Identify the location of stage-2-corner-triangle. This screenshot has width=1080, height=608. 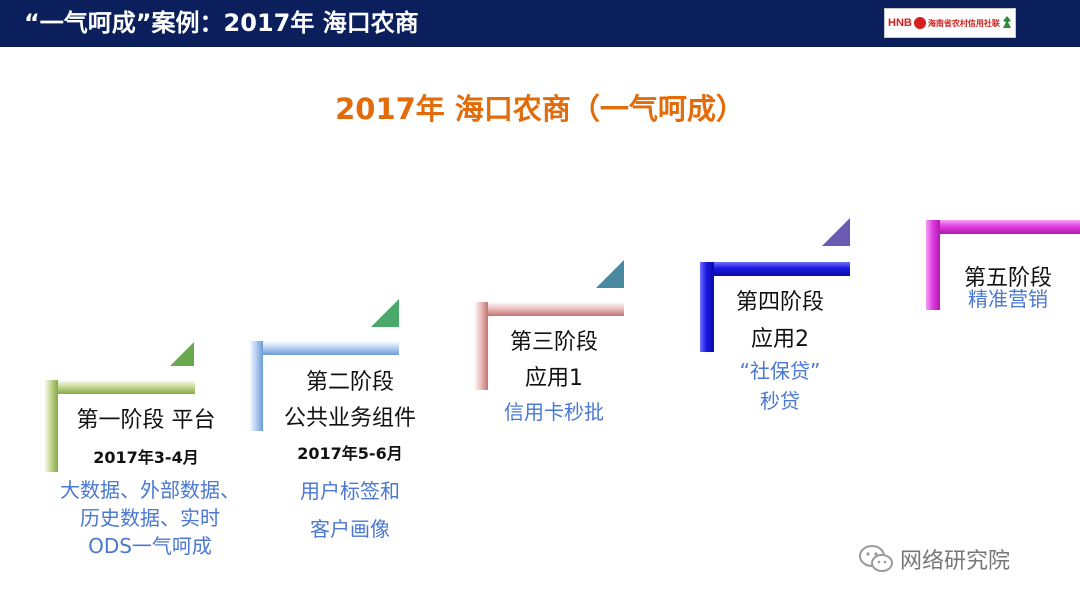
(385, 313).